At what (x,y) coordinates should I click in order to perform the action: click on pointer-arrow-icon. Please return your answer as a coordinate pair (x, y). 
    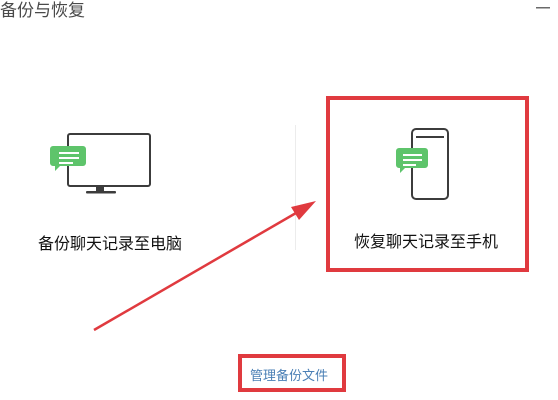
    Looking at the image, I should click on (204, 266).